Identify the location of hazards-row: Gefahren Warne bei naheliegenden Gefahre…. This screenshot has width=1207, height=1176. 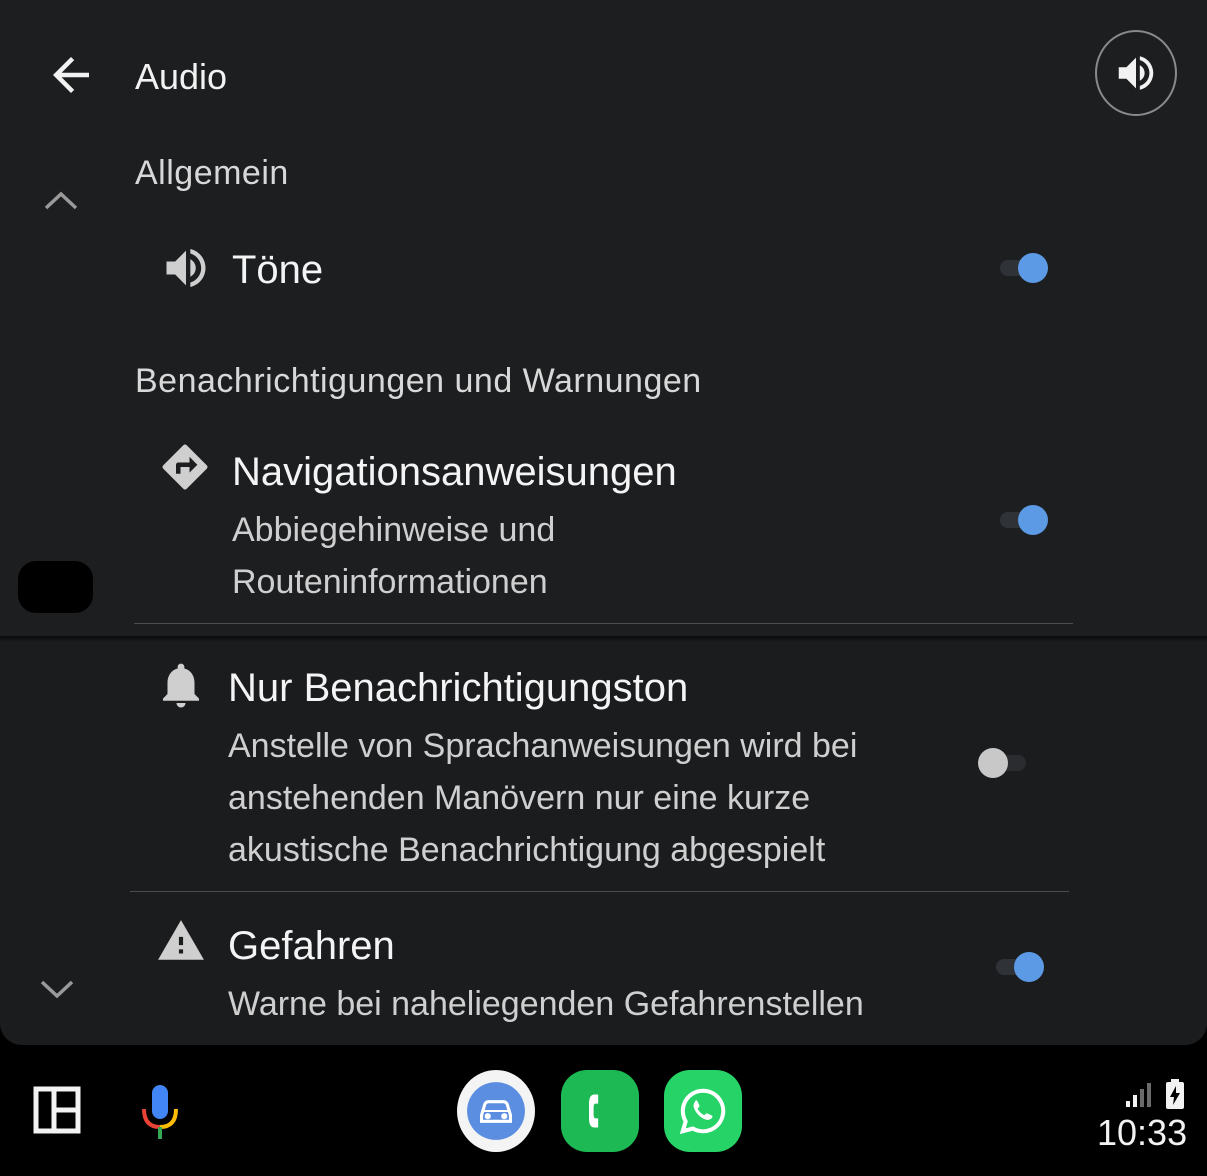
(602, 972).